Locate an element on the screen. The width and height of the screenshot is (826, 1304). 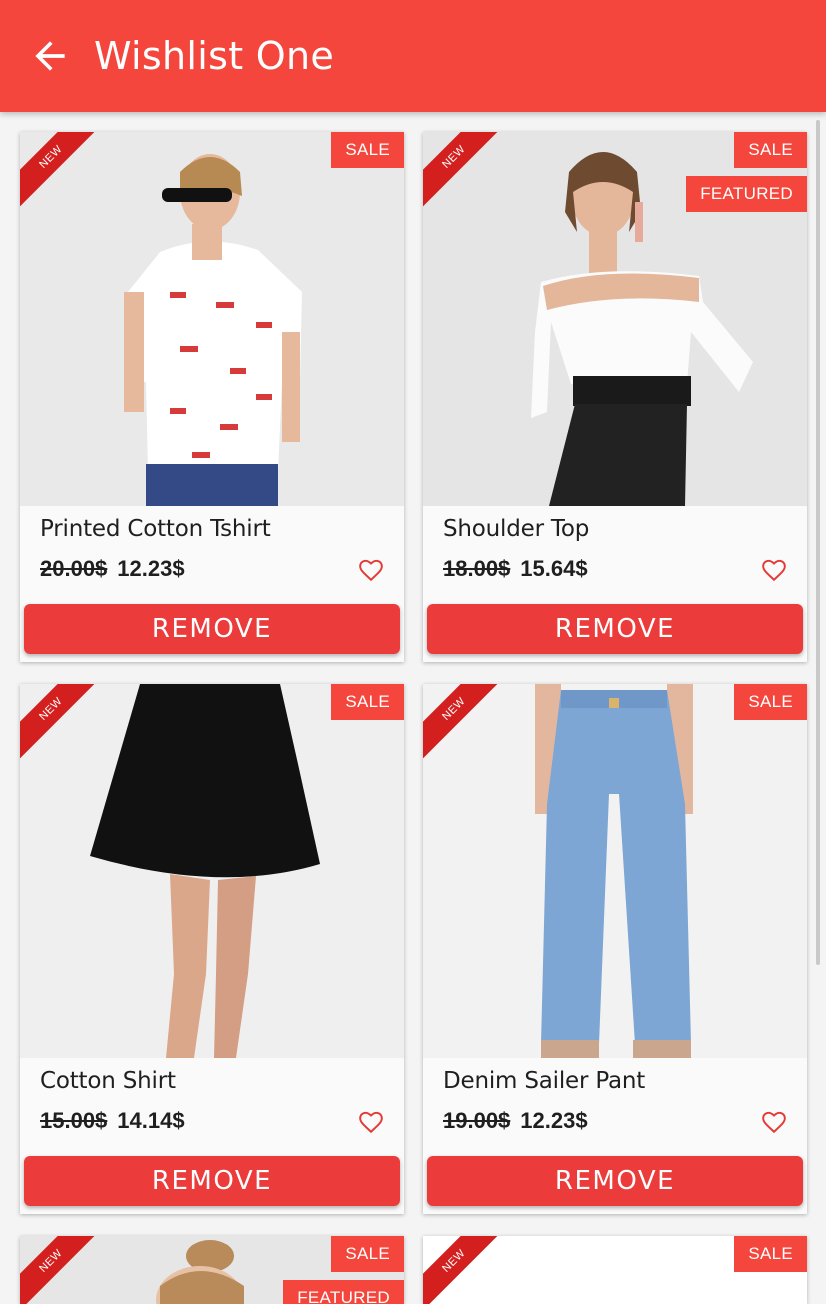
product-name: Shoulder Top is located at coordinates (516, 529).